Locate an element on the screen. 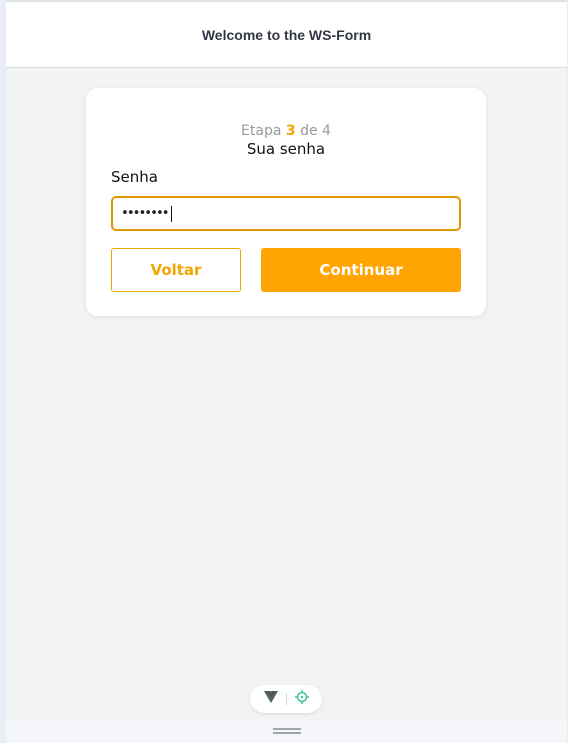 This screenshot has height=743, width=568. top-bar: Welcome to the WS-Form is located at coordinates (286, 35).